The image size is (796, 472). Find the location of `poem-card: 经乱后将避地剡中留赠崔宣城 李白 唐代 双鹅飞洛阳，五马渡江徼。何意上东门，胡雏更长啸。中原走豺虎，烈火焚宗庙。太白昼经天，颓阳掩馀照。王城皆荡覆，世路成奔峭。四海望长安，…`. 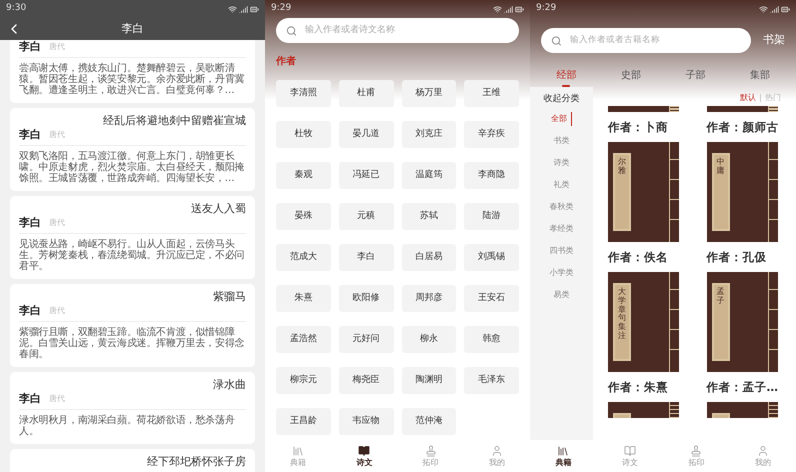

poem-card: 经乱后将避地剡中留赠崔宣城 李白 唐代 双鹅飞洛阳，五马渡江徼。何意上东门，胡雏更长啸。中原走豺虎，烈火焚宗庙。太白昼经天，颓阳掩馀照。王城皆荡覆，世路成奔峭。四海望长安，… is located at coordinates (132, 149).